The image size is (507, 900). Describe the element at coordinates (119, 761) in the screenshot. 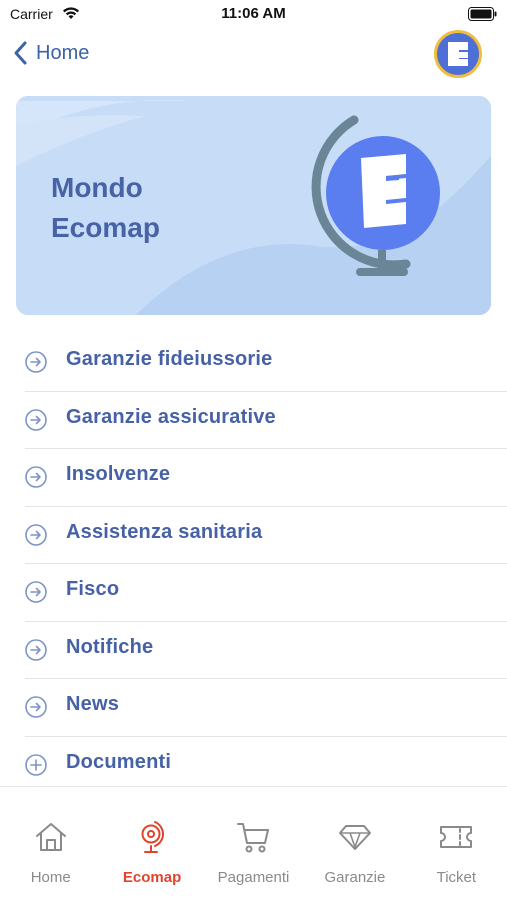

I see `menu-item-label: Documenti` at that location.